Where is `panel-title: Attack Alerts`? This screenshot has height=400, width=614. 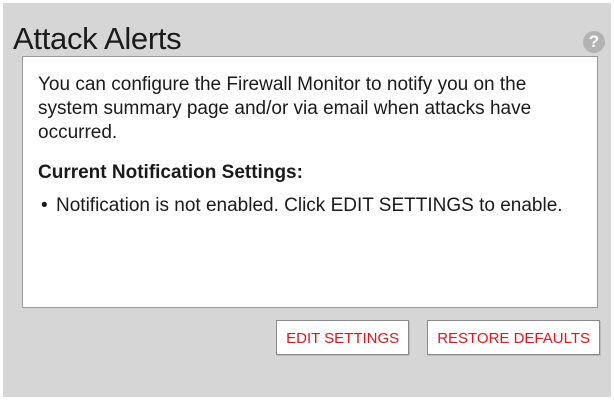
panel-title: Attack Alerts is located at coordinates (97, 38).